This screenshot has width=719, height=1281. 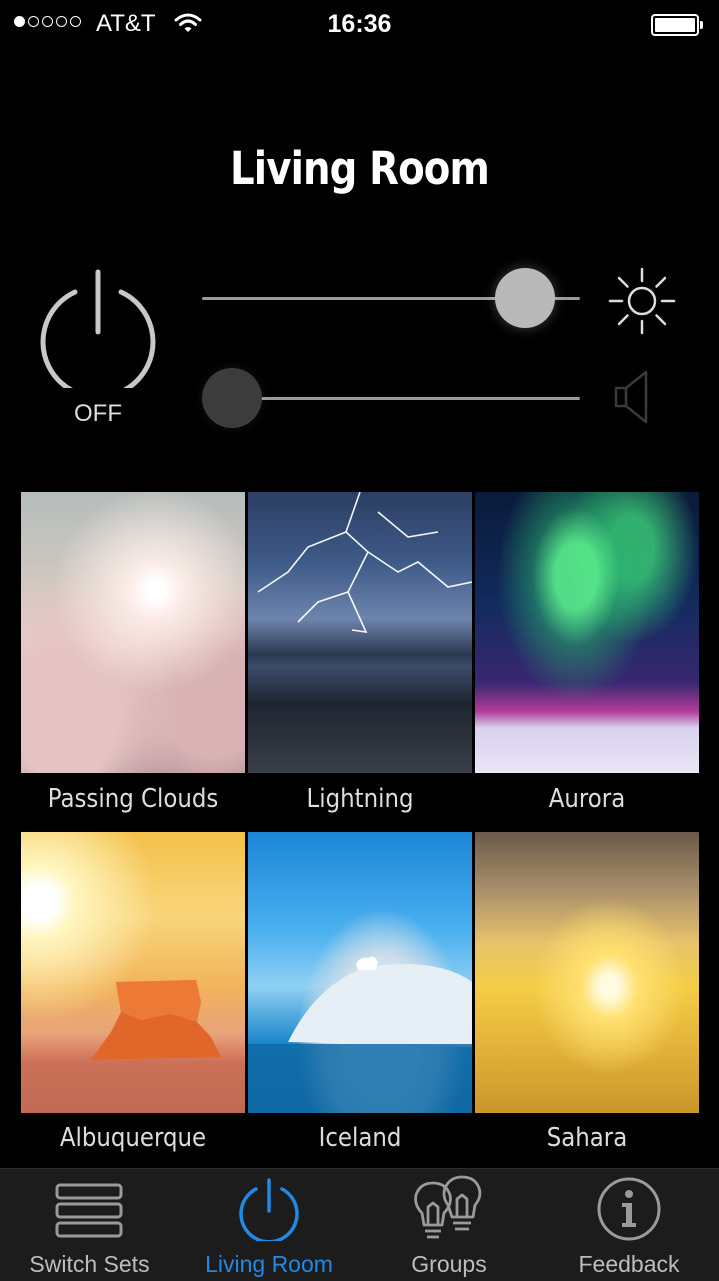 I want to click on lightning-bolt, so click(x=364, y=562).